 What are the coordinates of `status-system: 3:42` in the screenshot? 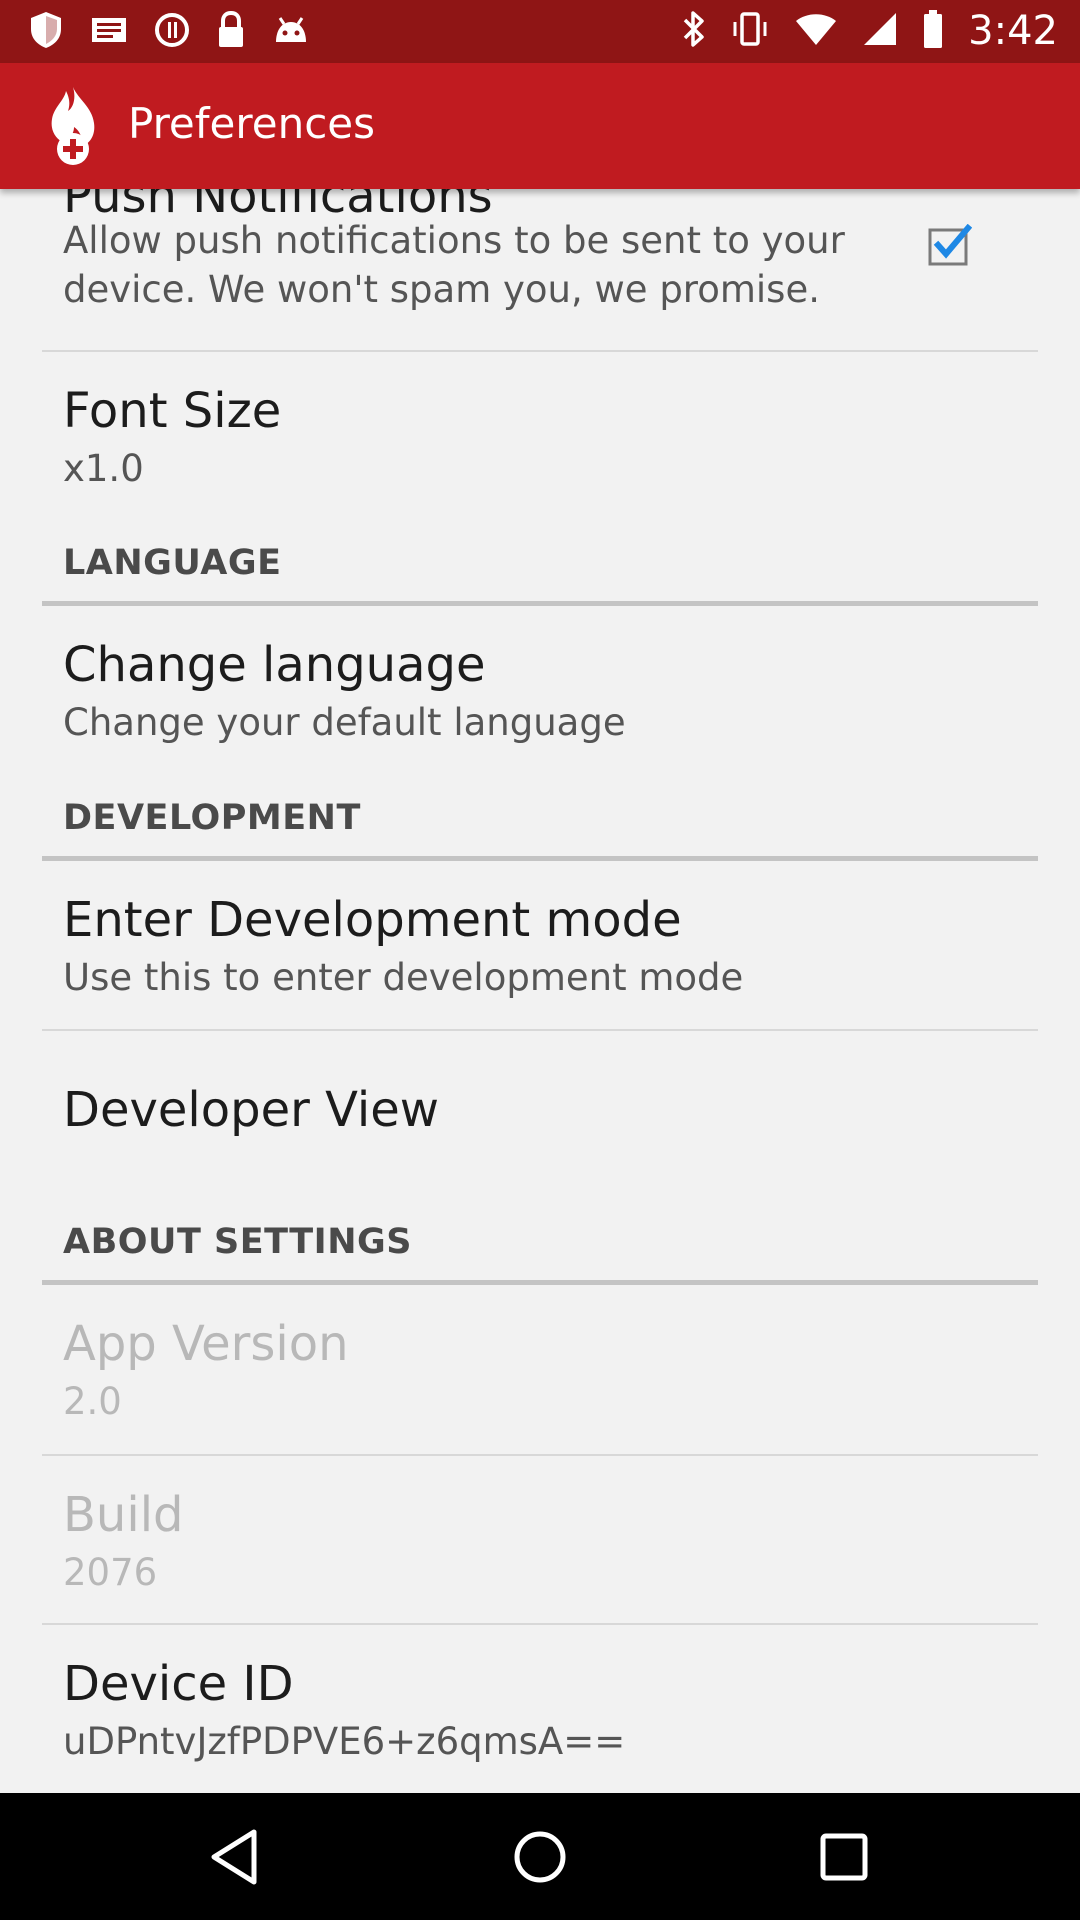 It's located at (870, 31).